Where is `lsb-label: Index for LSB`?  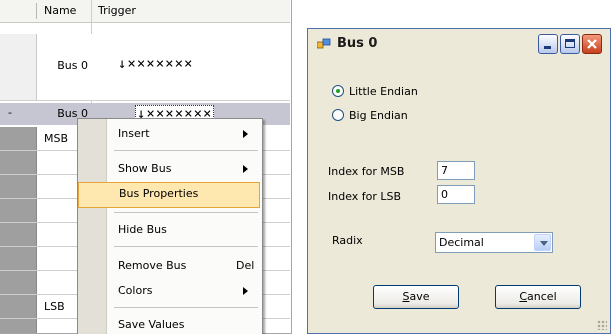 lsb-label: Index for LSB is located at coordinates (365, 196).